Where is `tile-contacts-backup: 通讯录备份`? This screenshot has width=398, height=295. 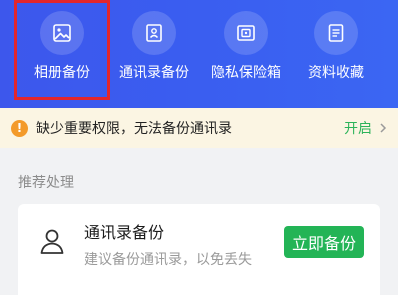
tile-contacts-backup: 通讯录备份 is located at coordinates (154, 50).